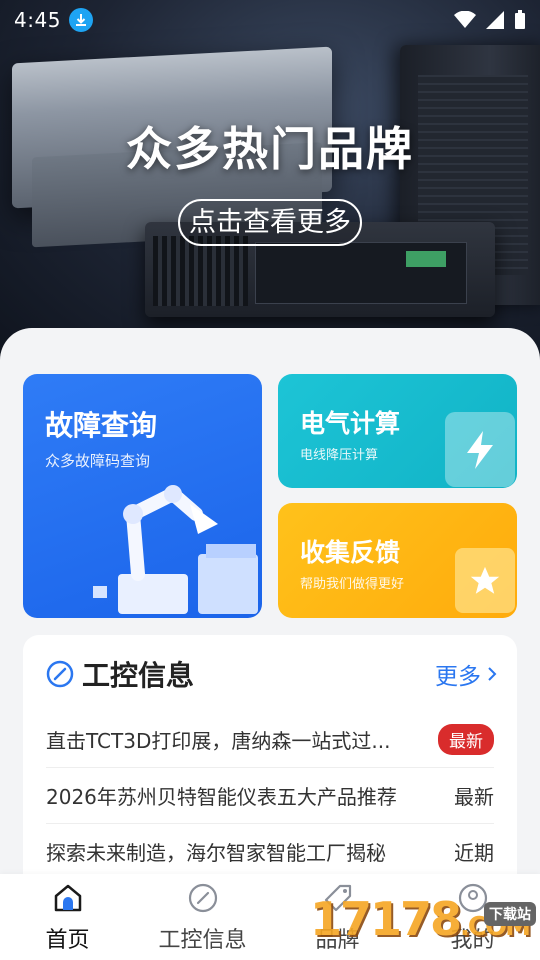 Image resolution: width=540 pixels, height=960 pixels. What do you see at coordinates (485, 580) in the screenshot?
I see `star-icon` at bounding box center [485, 580].